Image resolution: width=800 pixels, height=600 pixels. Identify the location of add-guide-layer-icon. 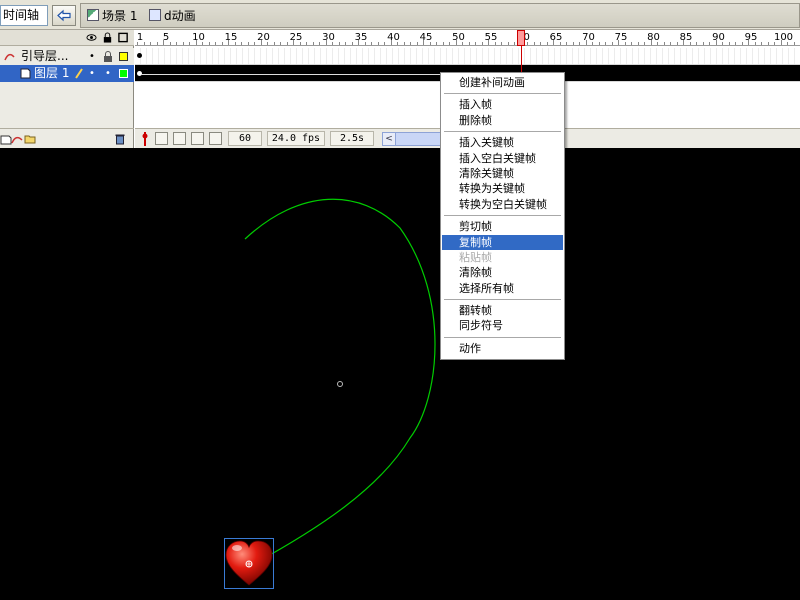
(17, 139).